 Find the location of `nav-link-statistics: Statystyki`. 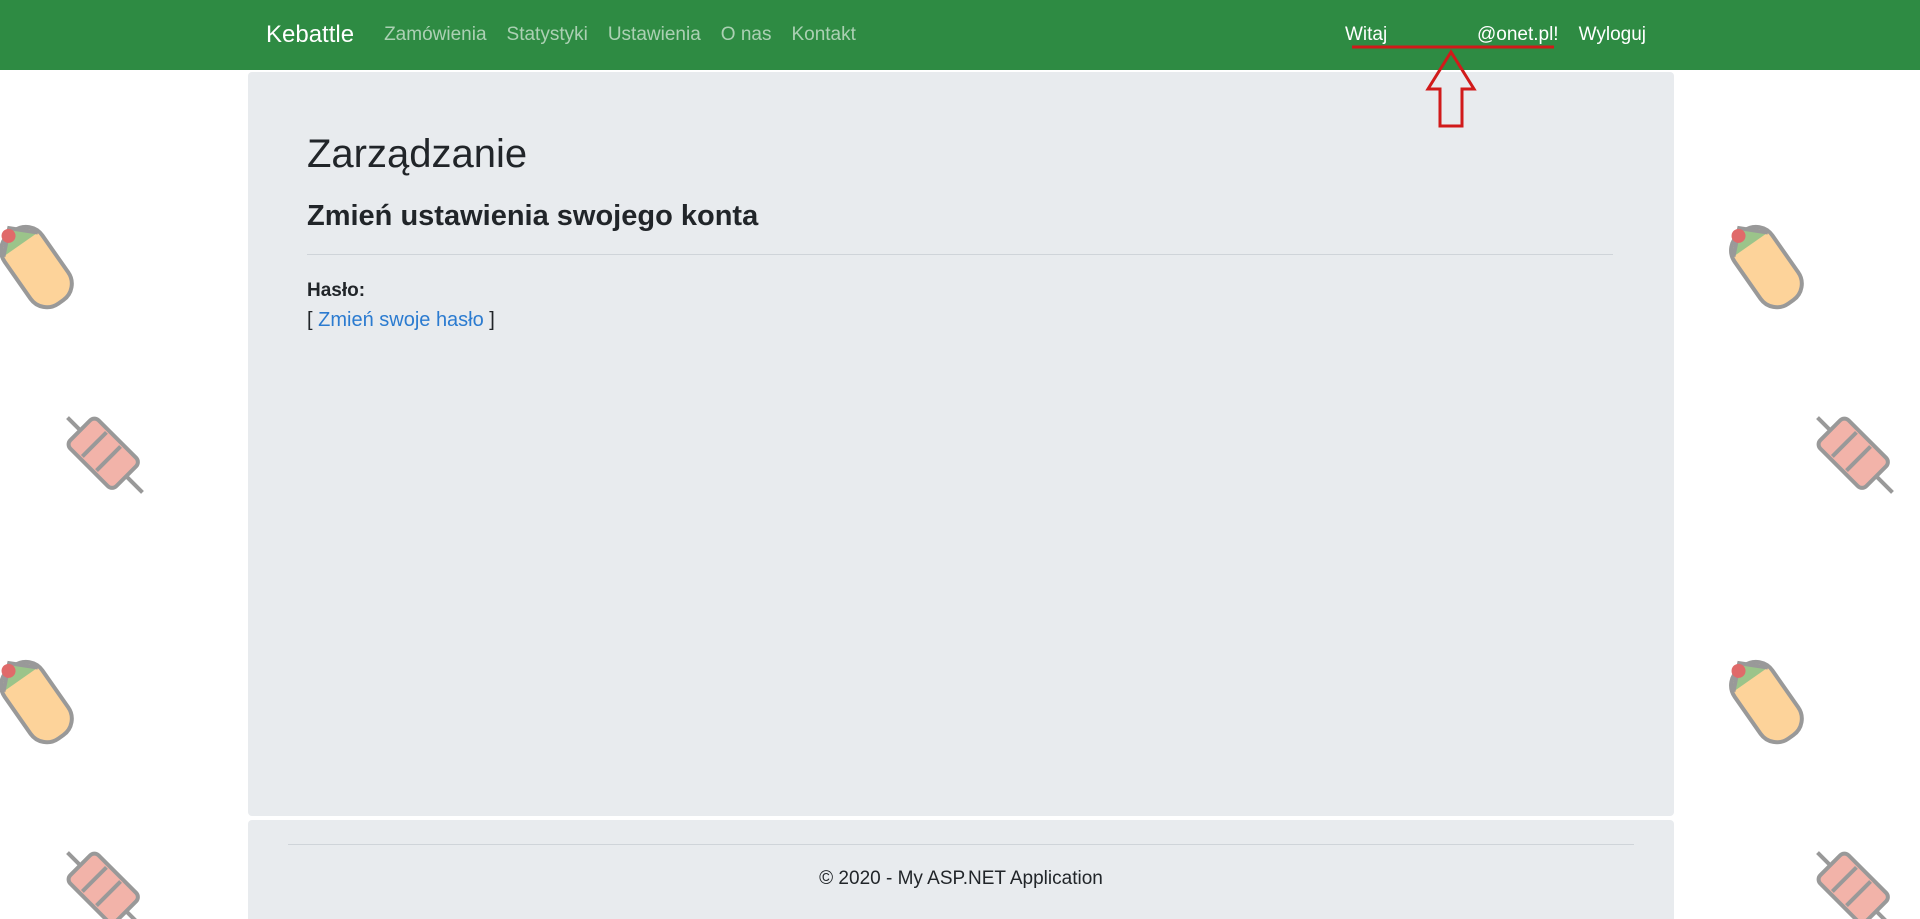

nav-link-statistics: Statystyki is located at coordinates (547, 35).